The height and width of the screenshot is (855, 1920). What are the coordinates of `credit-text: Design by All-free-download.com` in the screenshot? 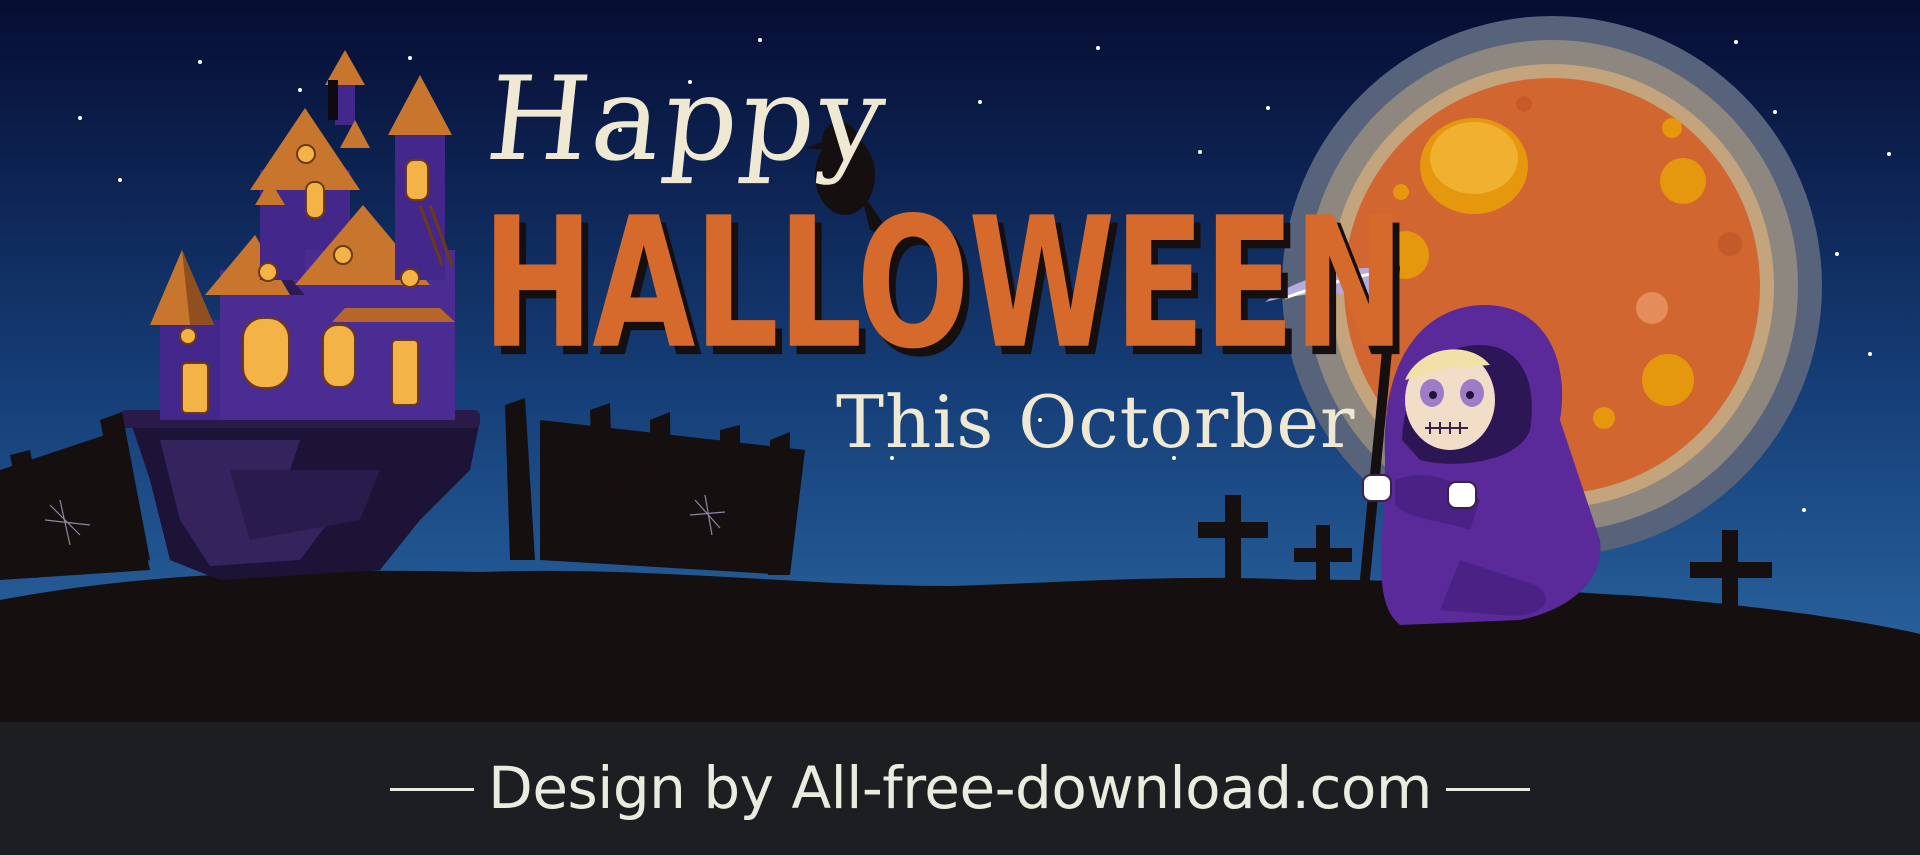 It's located at (960, 788).